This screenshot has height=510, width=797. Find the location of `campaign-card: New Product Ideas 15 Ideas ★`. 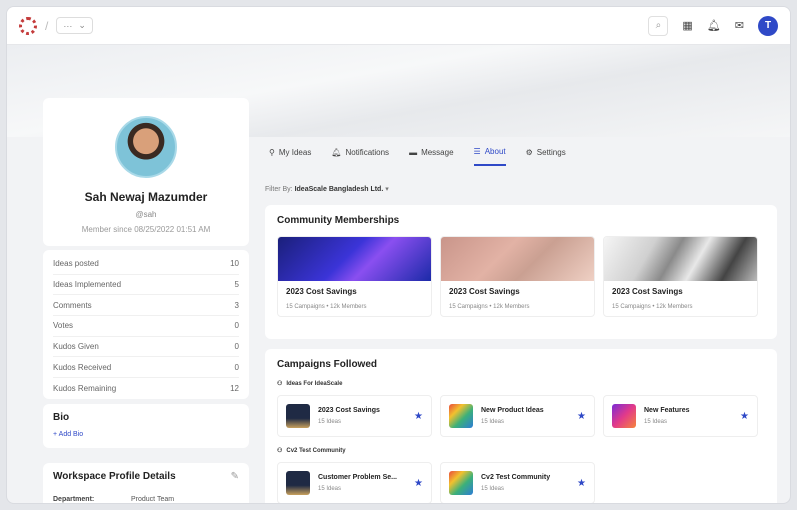

campaign-card: New Product Ideas 15 Ideas ★ is located at coordinates (517, 416).